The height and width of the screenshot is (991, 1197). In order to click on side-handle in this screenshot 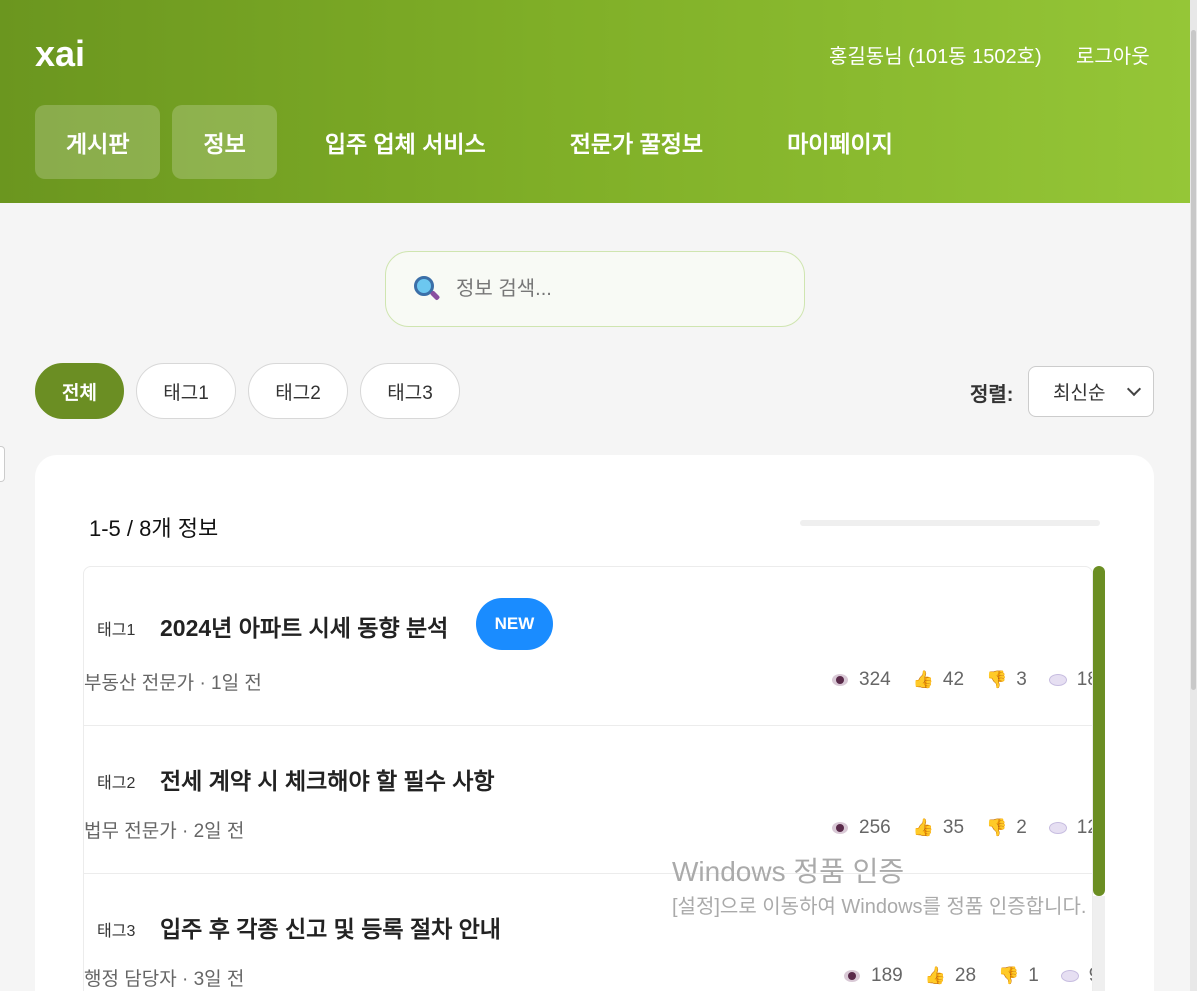, I will do `click(2, 464)`.